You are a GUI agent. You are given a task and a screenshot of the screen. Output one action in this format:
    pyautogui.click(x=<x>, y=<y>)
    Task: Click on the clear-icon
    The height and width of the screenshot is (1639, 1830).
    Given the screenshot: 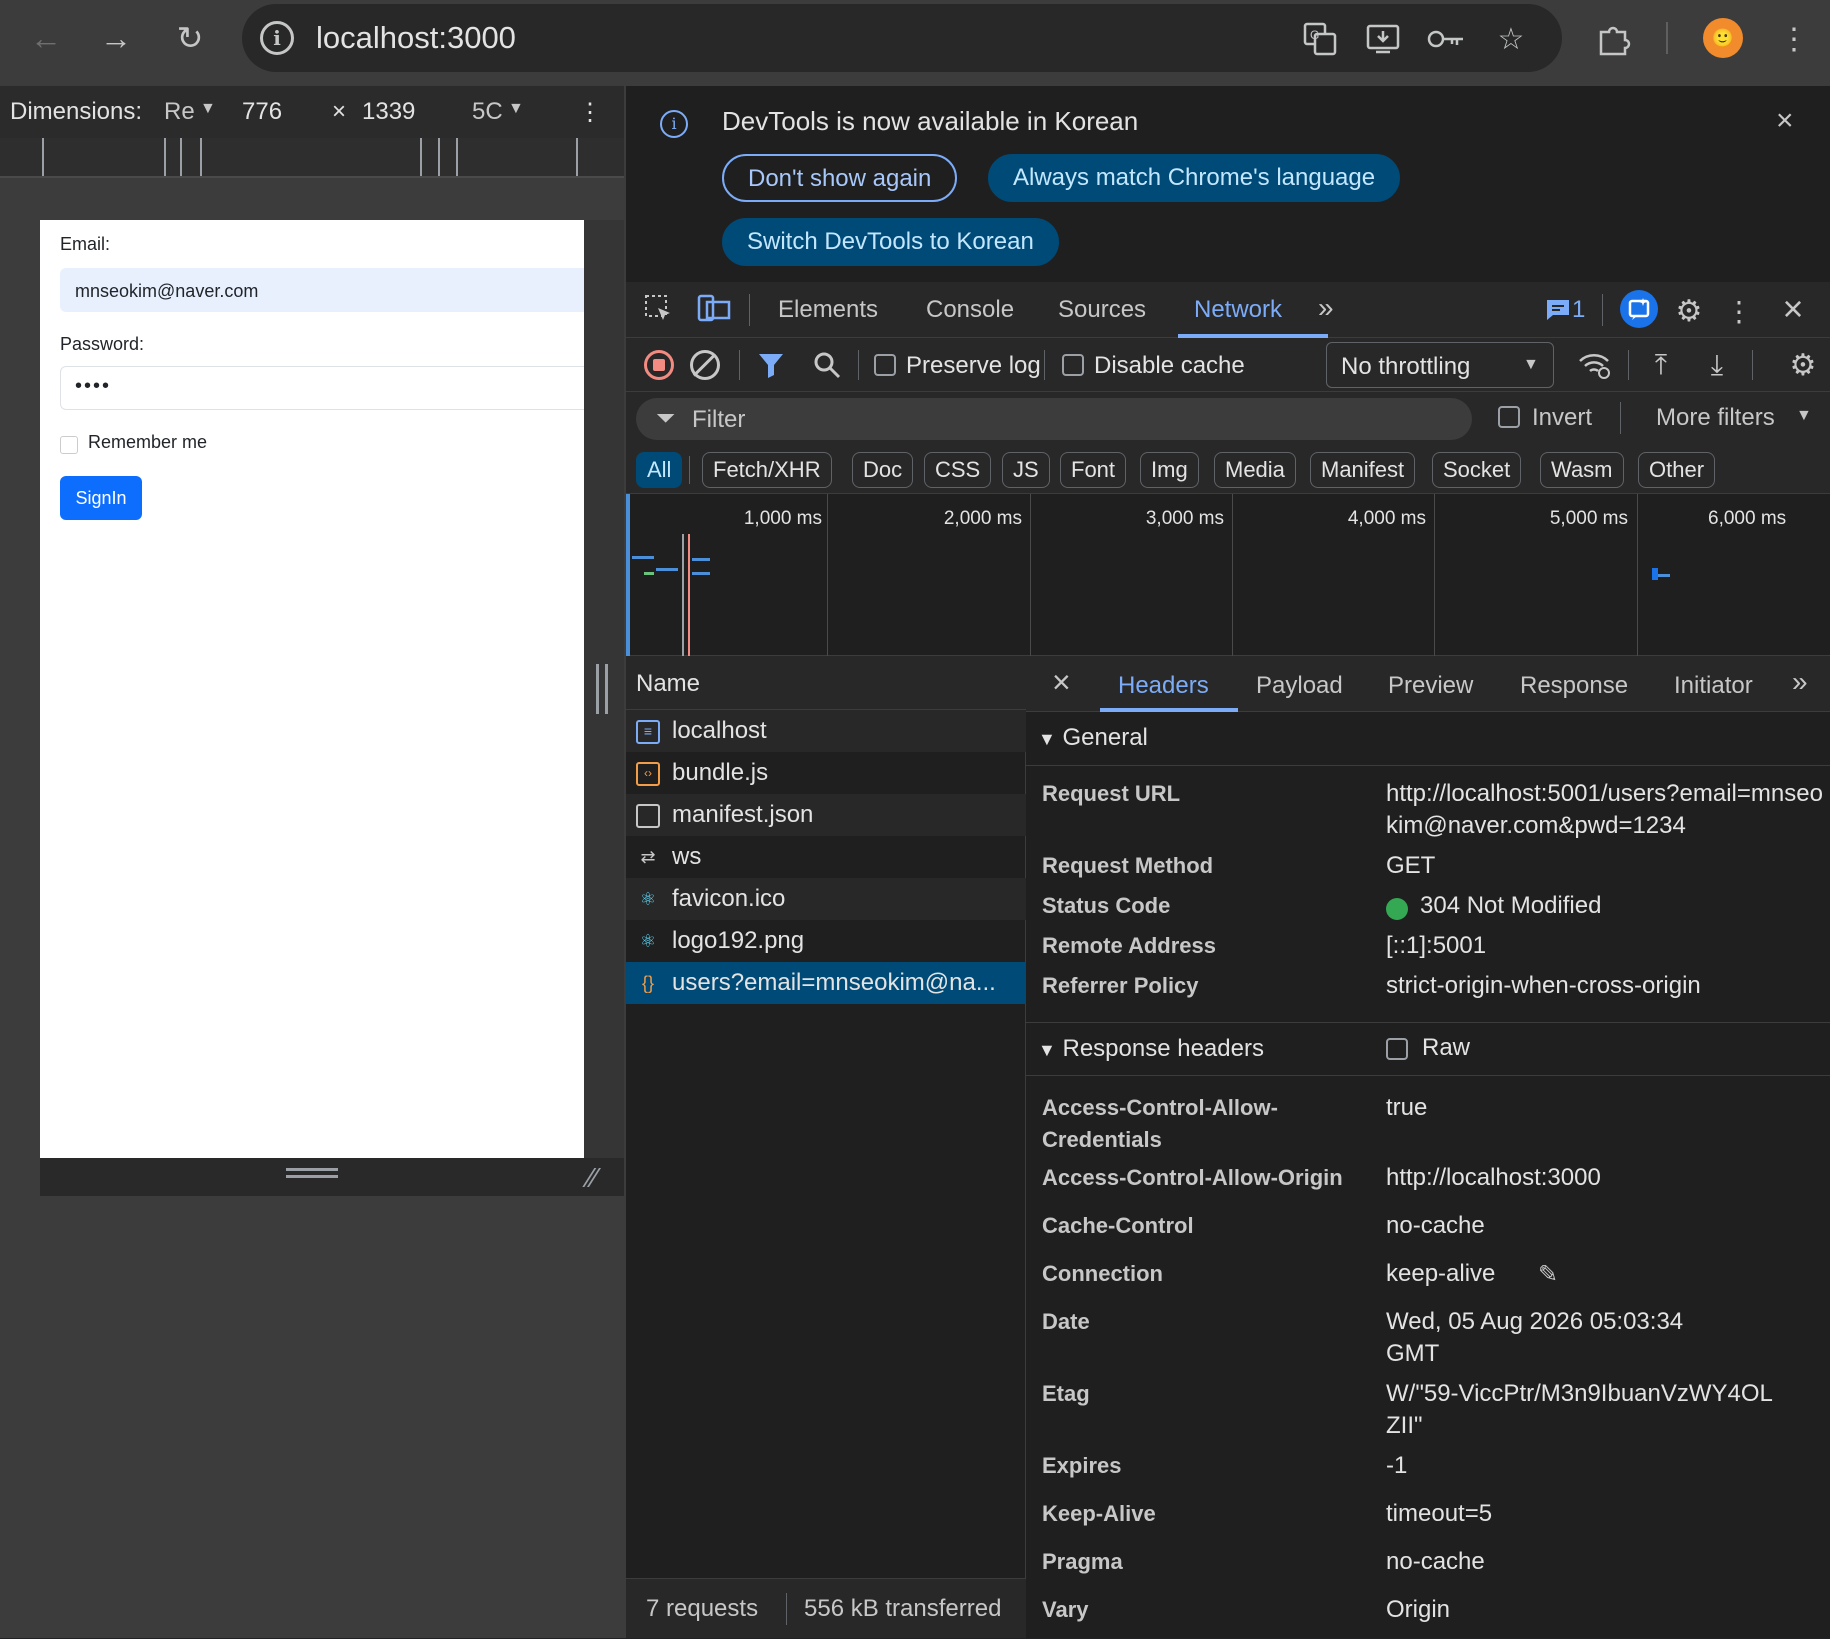 What is the action you would take?
    pyautogui.click(x=705, y=365)
    